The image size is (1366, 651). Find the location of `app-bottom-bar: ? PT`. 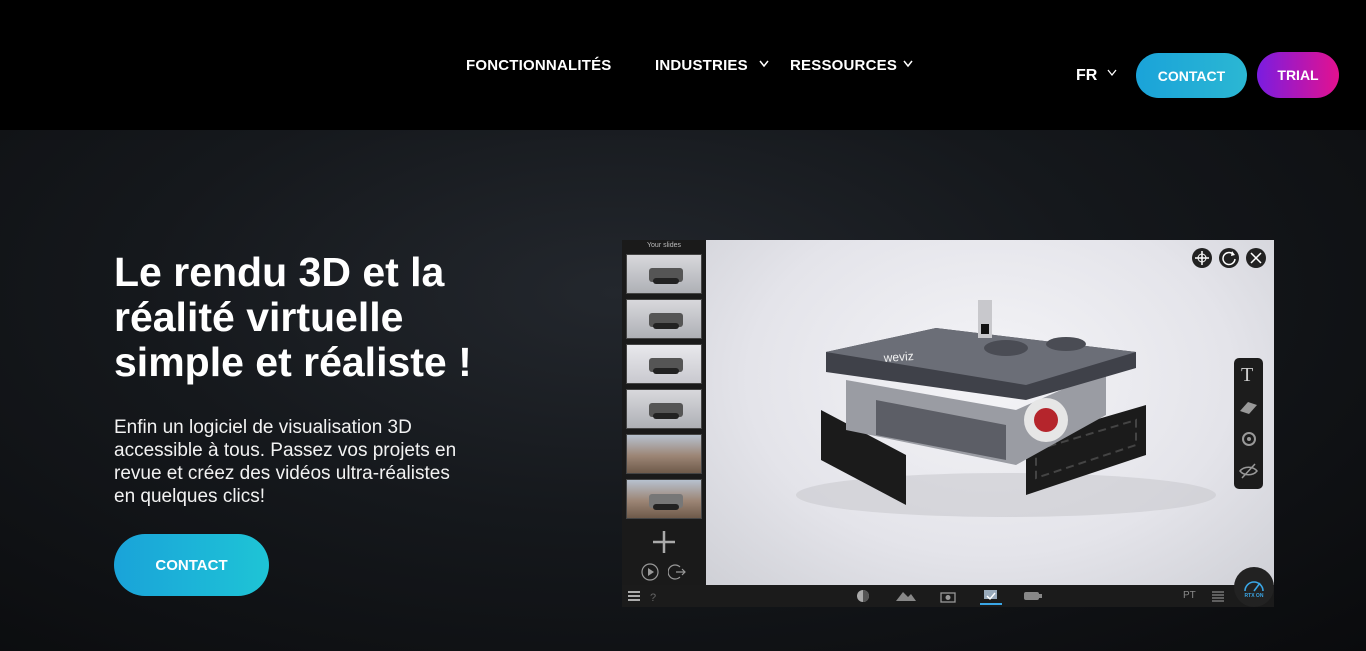

app-bottom-bar: ? PT is located at coordinates (948, 596).